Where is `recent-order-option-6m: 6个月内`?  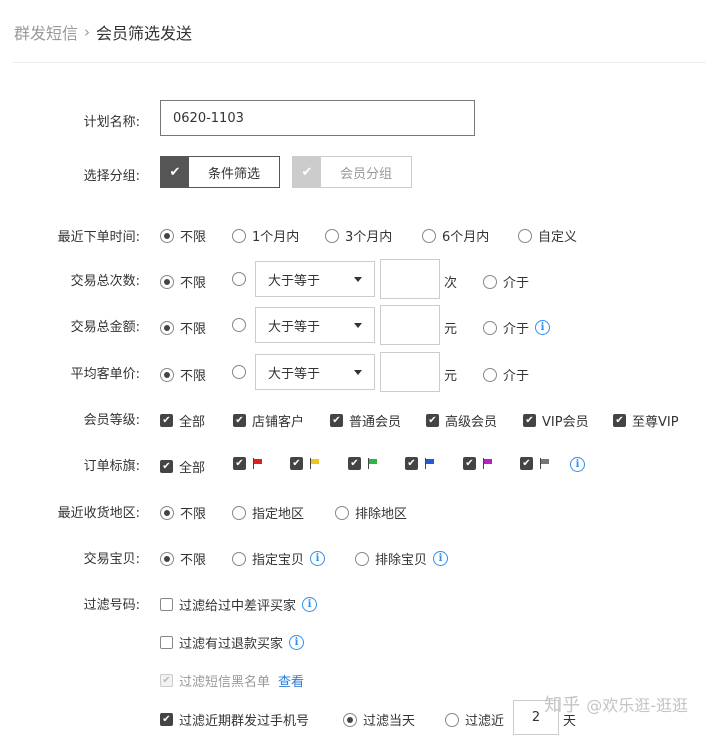 recent-order-option-6m: 6个月内 is located at coordinates (455, 235).